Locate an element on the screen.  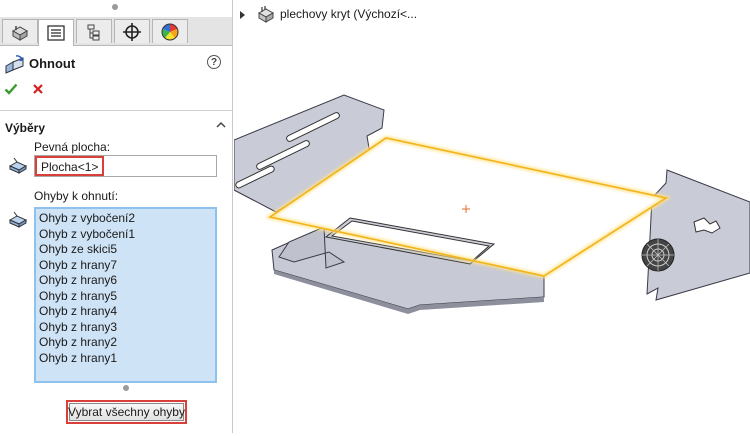
cancel-button is located at coordinates (38, 90).